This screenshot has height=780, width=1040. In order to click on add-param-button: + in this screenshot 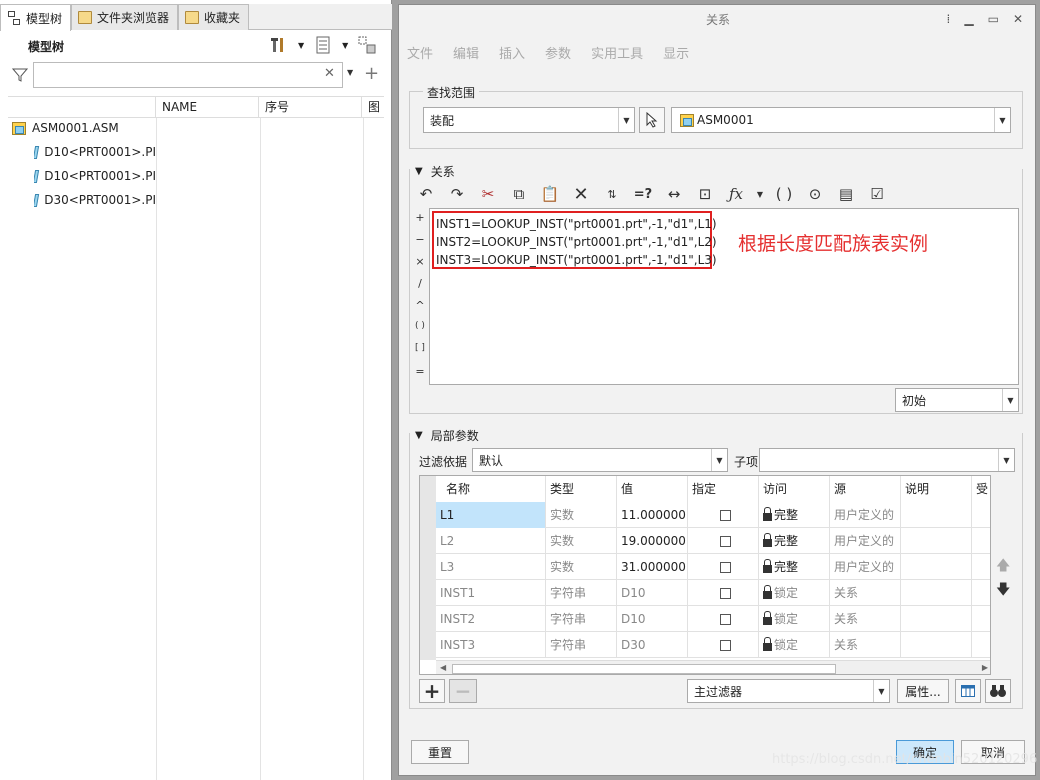, I will do `click(432, 691)`.